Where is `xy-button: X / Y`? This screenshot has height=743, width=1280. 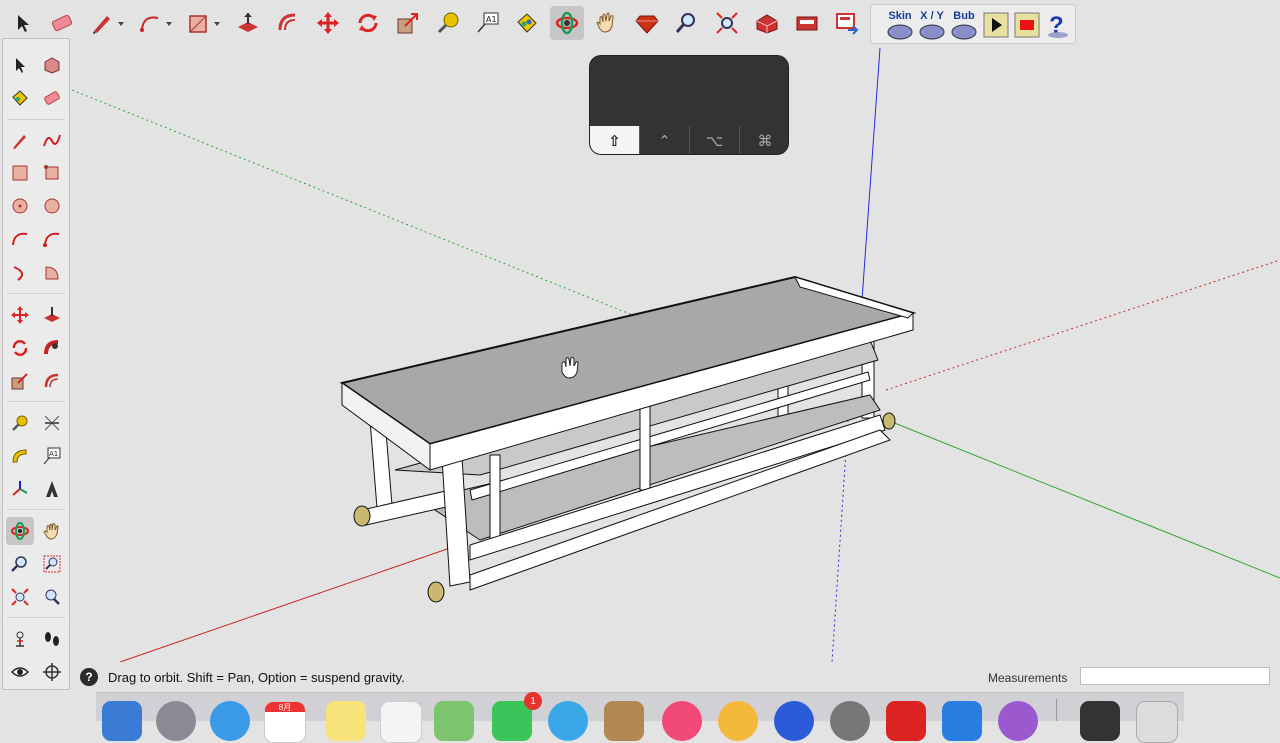
xy-button: X / Y is located at coordinates (932, 25).